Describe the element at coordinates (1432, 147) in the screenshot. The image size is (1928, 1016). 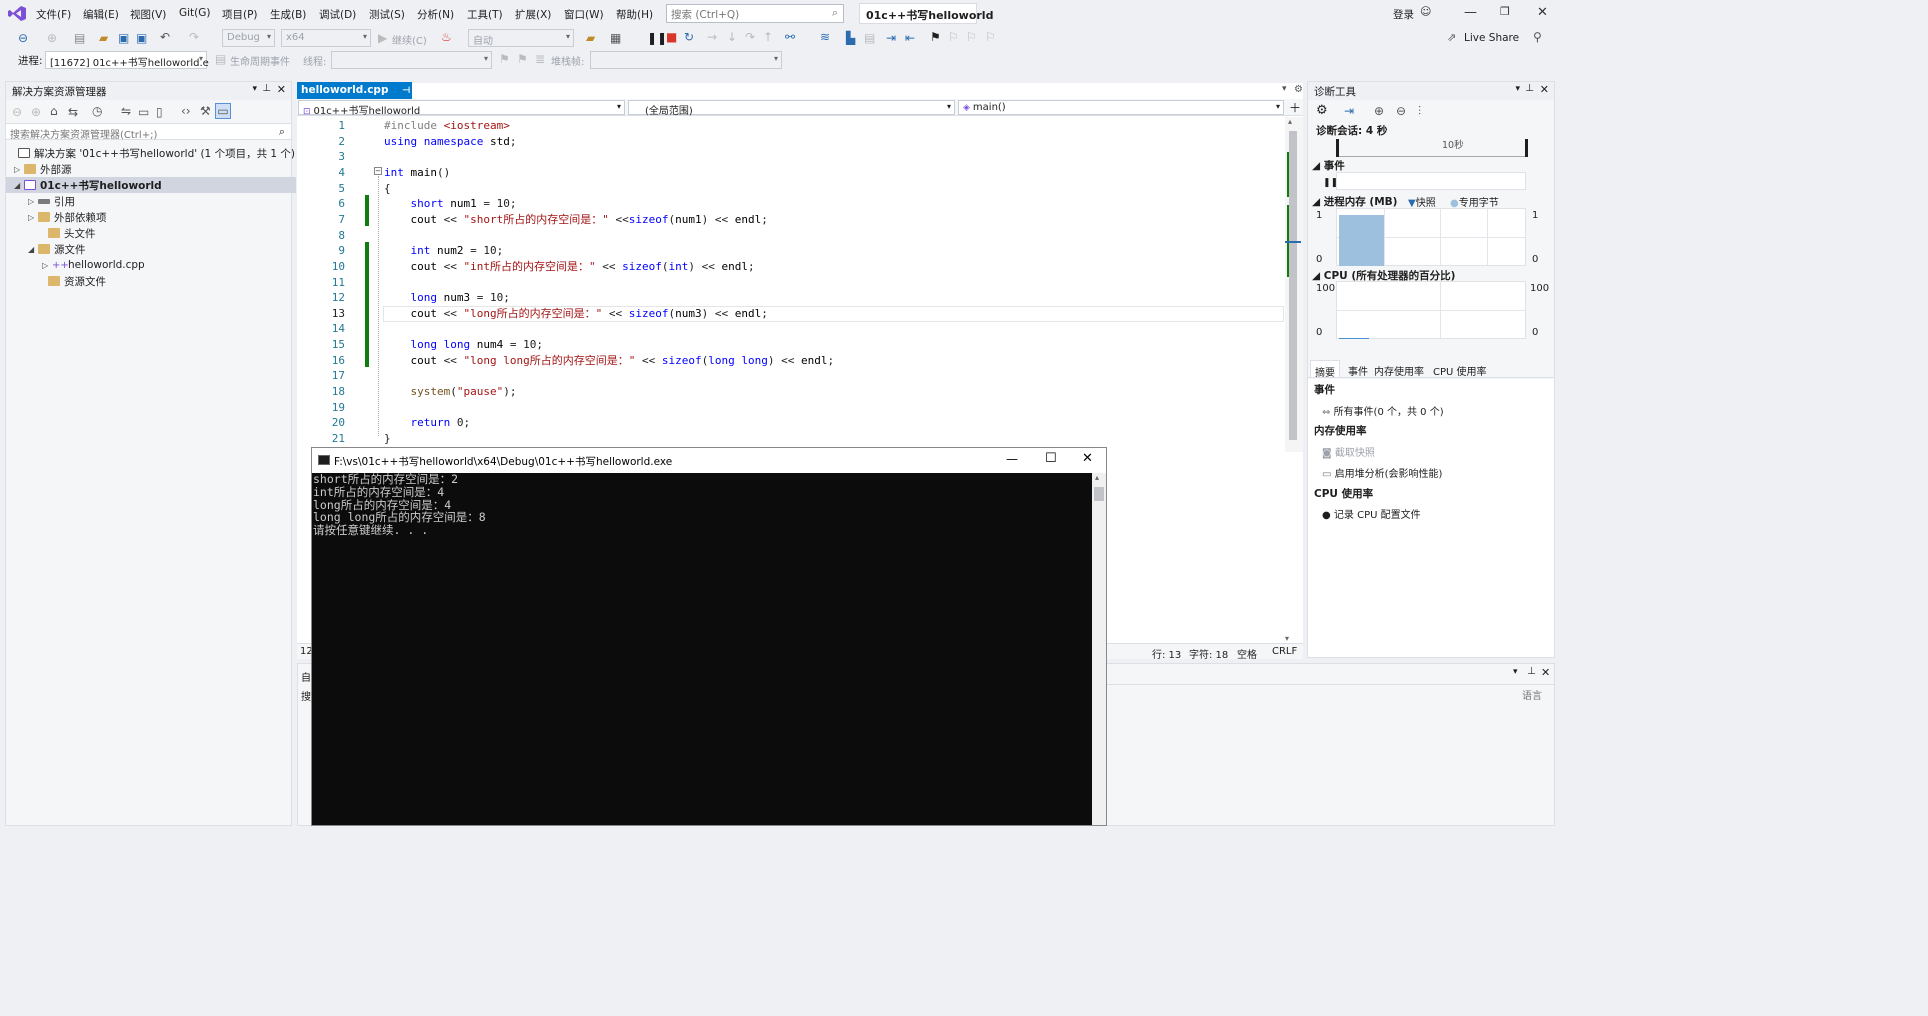
I see `timeline-ruler: 10秒` at that location.